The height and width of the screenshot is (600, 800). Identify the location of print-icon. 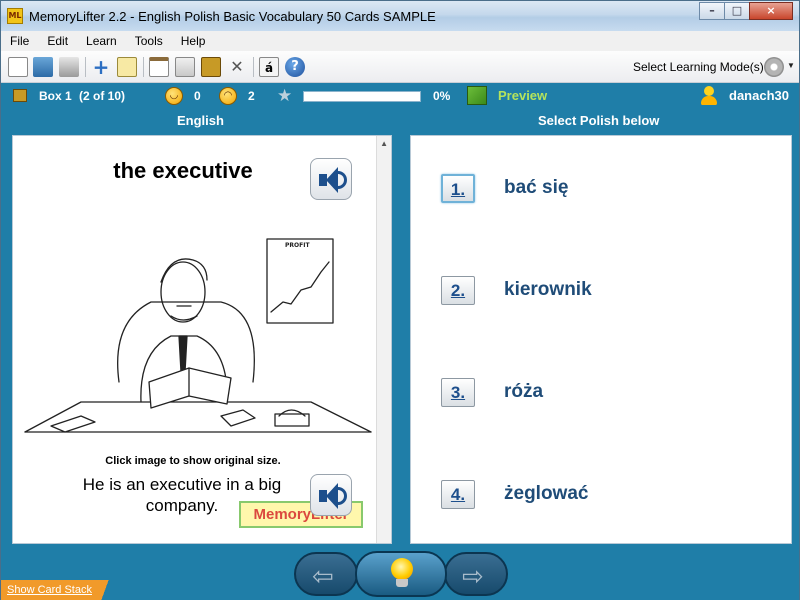
(69, 67).